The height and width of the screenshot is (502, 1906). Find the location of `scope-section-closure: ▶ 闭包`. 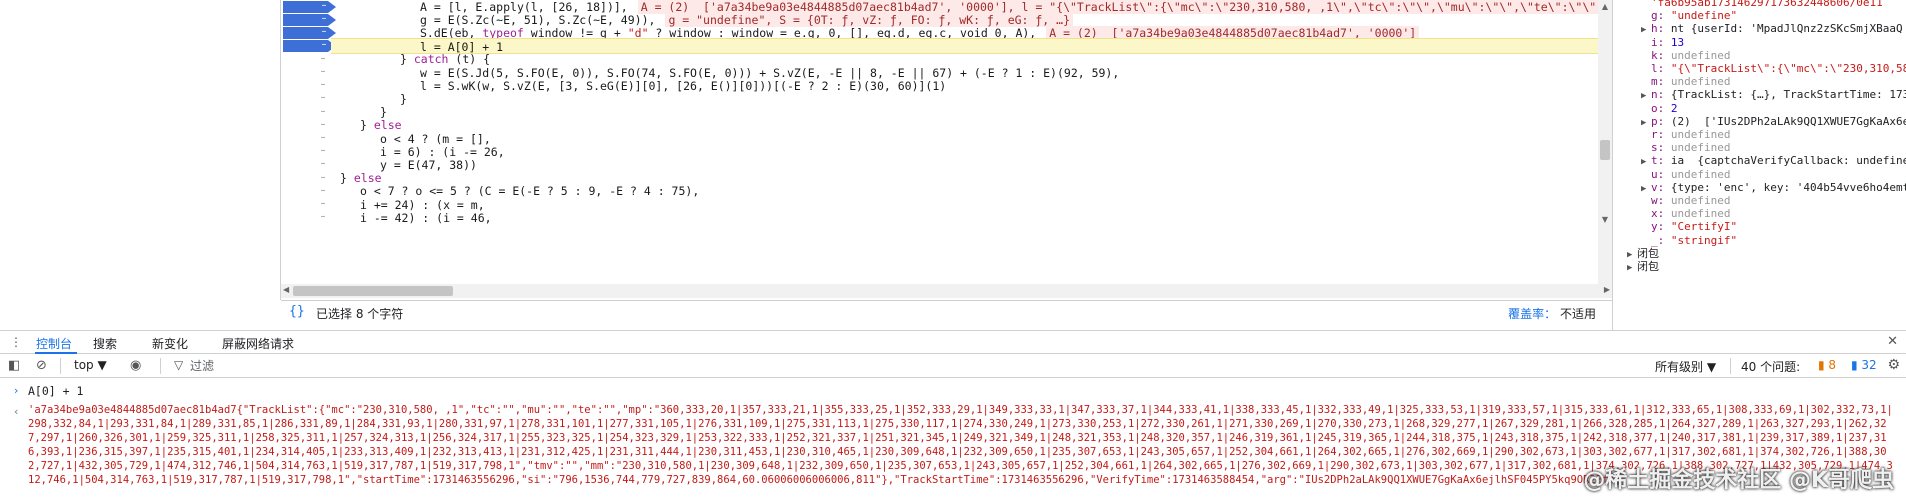

scope-section-closure: ▶ 闭包 is located at coordinates (1646, 267).